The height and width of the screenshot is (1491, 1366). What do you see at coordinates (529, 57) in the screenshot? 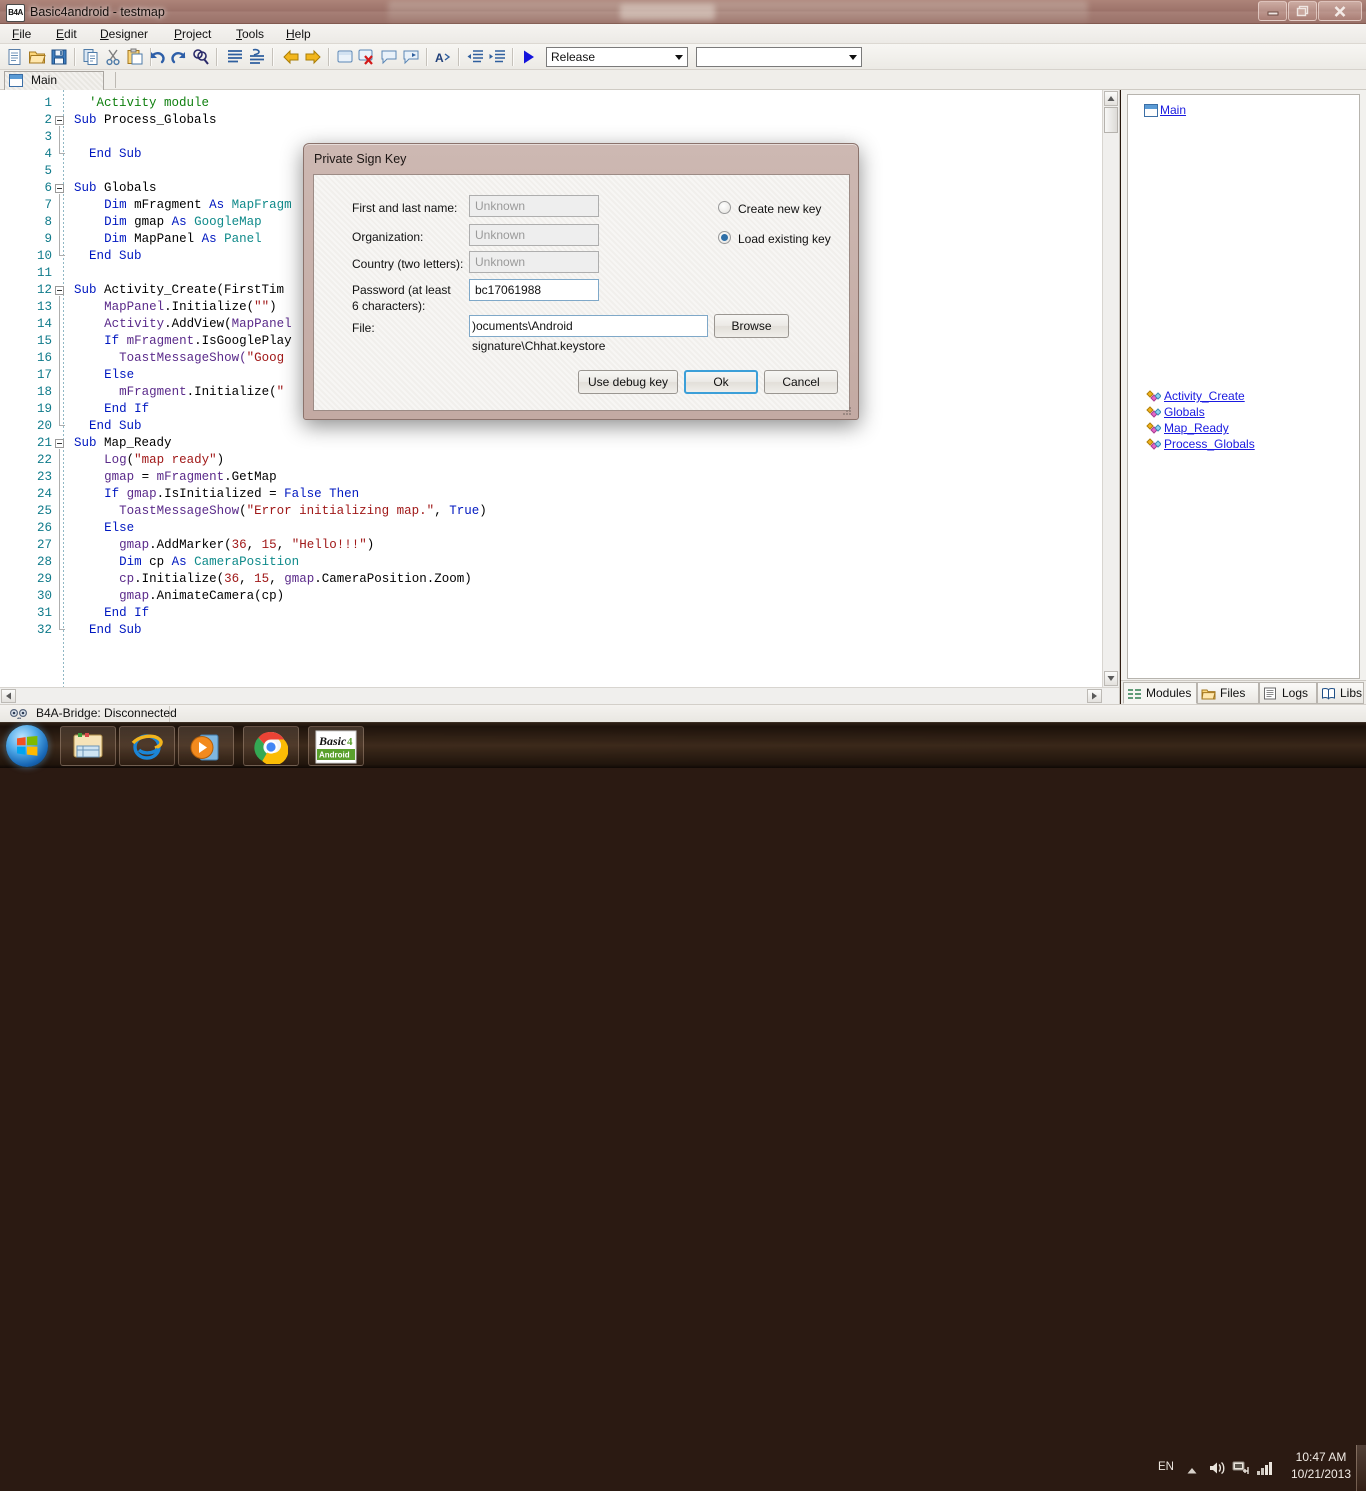
I see `run-icon` at bounding box center [529, 57].